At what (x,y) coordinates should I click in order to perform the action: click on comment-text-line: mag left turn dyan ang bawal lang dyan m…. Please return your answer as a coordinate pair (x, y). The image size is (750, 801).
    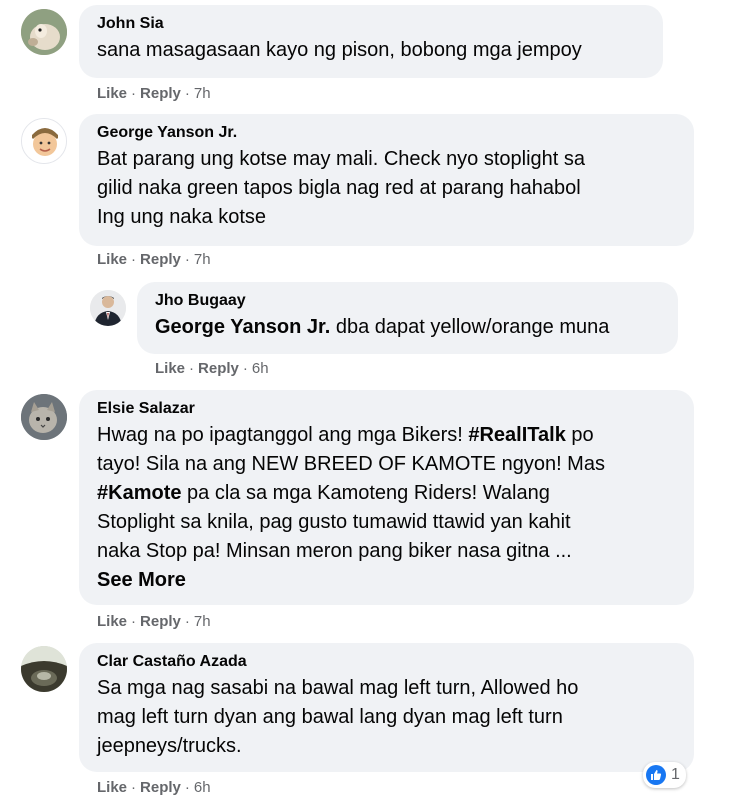
    Looking at the image, I should click on (330, 717).